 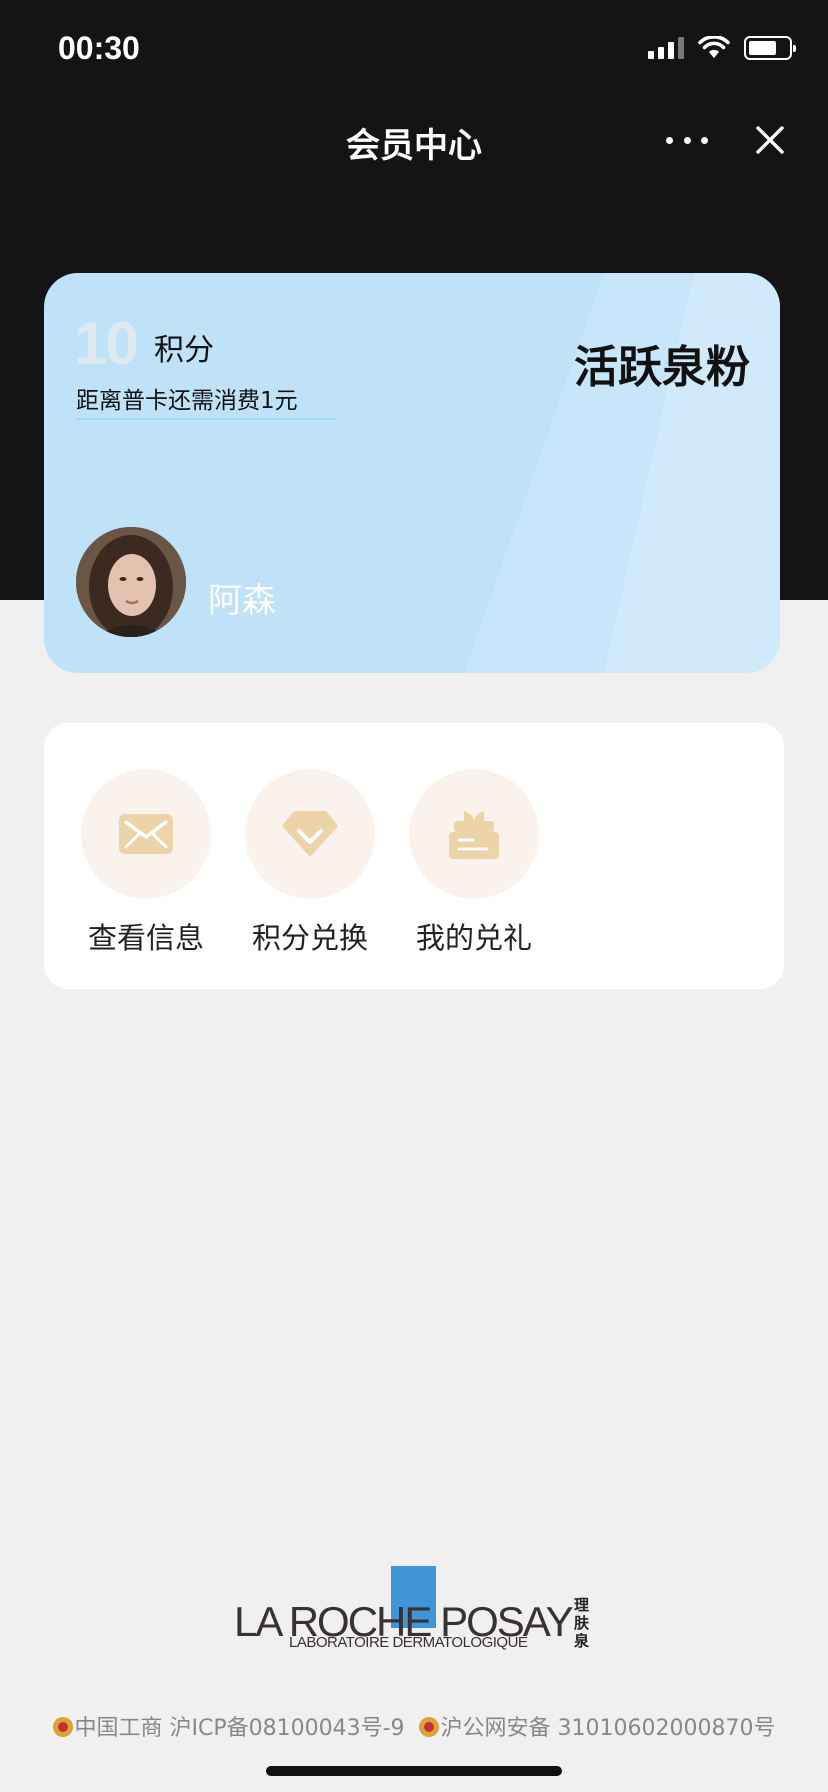 What do you see at coordinates (428, 1727) in the screenshot?
I see `police-emblem-icon` at bounding box center [428, 1727].